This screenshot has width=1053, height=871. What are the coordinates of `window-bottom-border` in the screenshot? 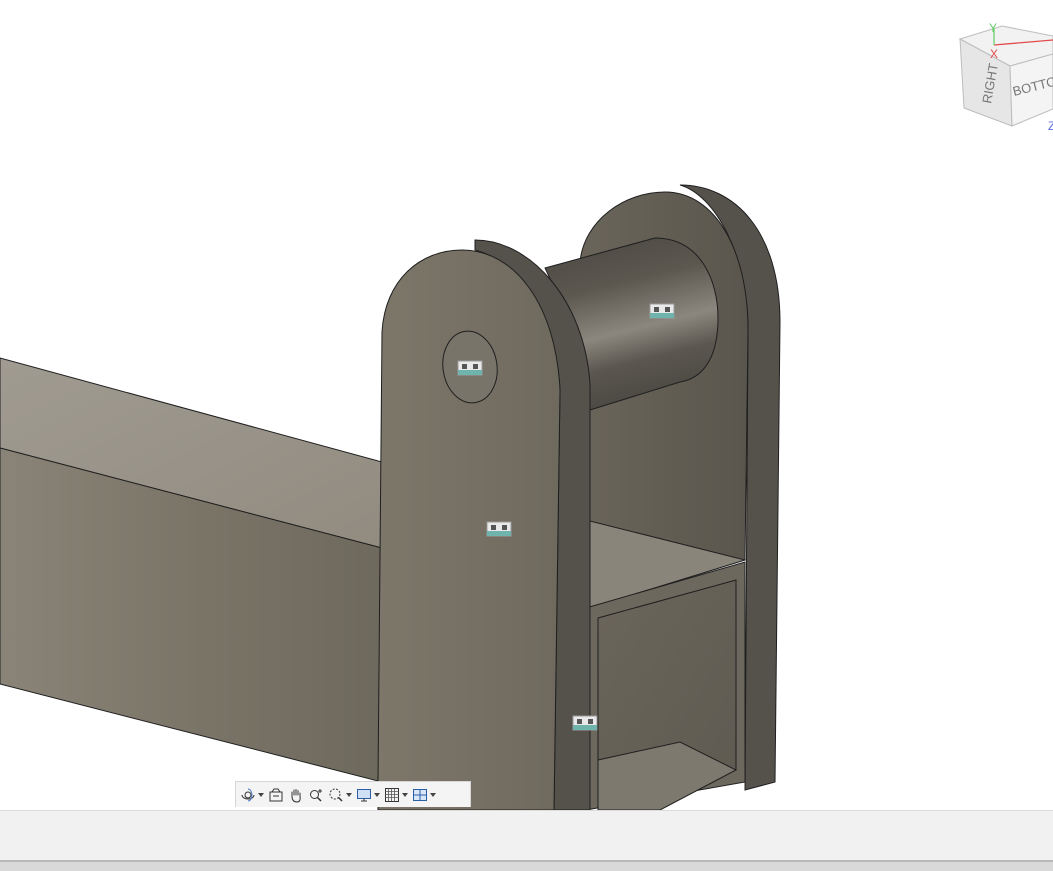 It's located at (526, 865).